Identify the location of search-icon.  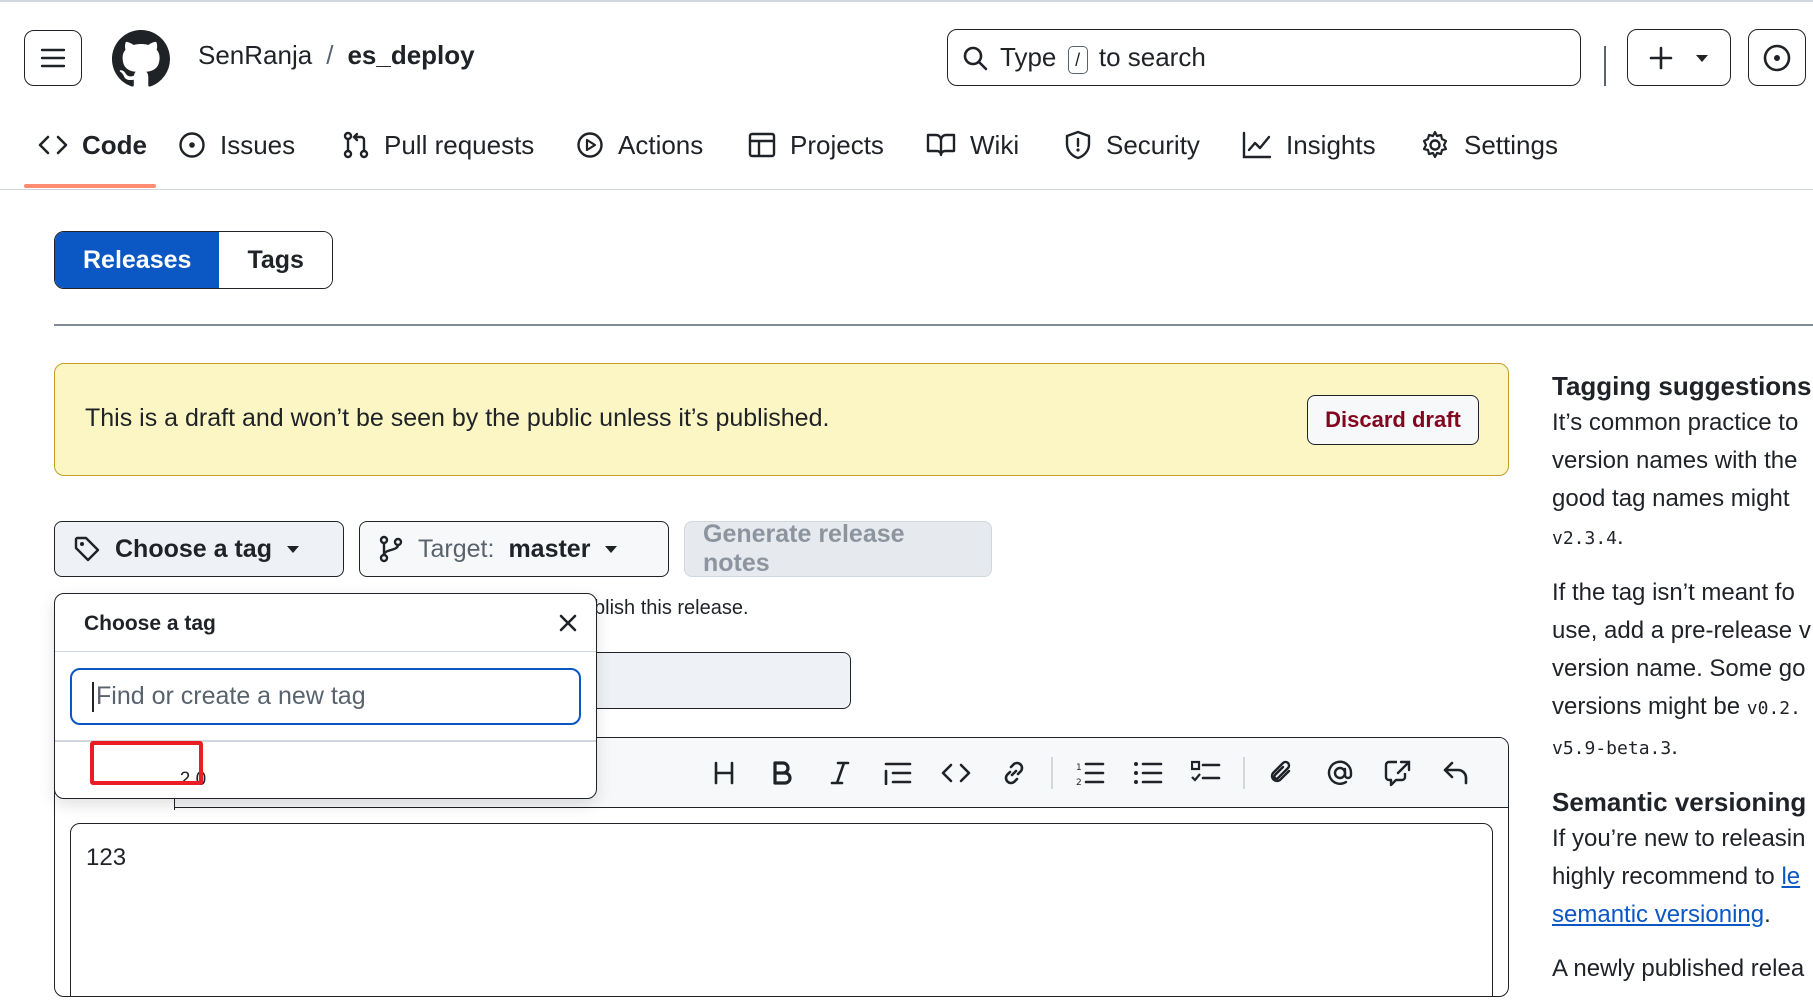
(975, 58).